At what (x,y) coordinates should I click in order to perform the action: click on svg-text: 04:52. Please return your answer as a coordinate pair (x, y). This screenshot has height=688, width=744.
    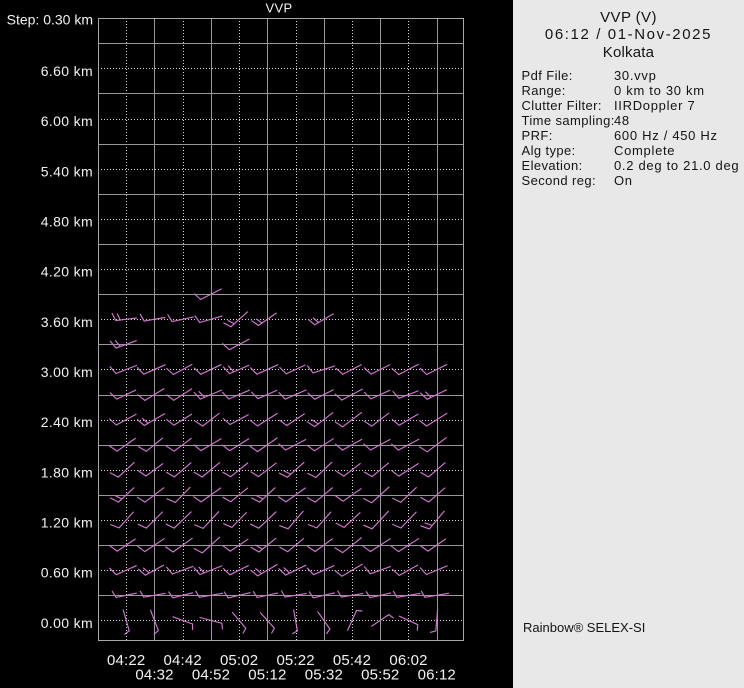
    Looking at the image, I should click on (211, 674).